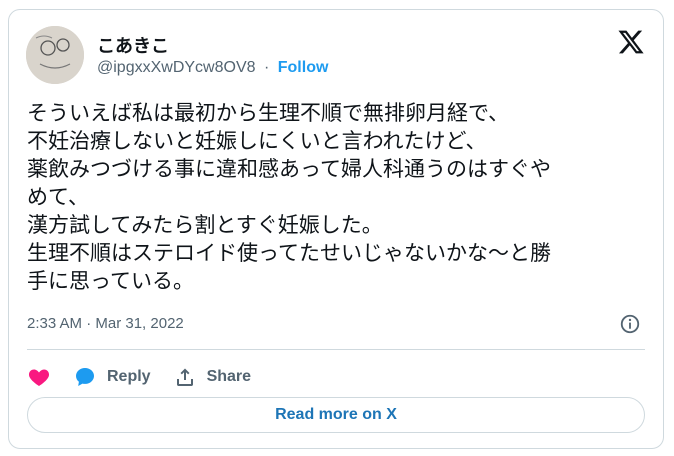 The image size is (674, 456). Describe the element at coordinates (631, 42) in the screenshot. I see `x-logo-icon` at that location.